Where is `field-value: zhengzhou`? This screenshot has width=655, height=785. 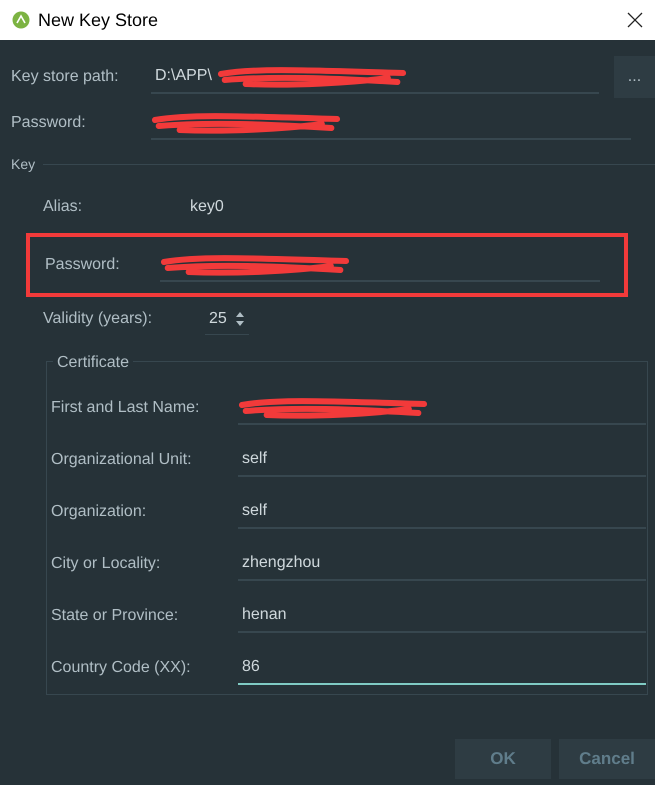
field-value: zhengzhou is located at coordinates (281, 563).